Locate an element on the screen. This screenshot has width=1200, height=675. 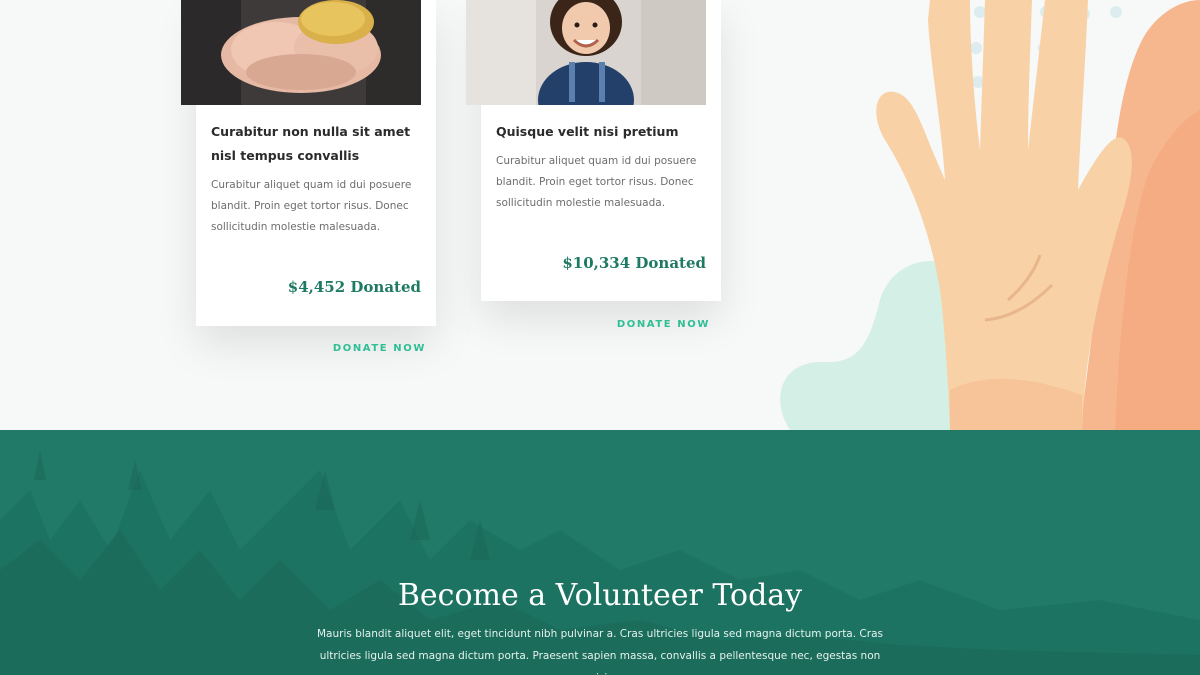
volunteer-heading: Become a Volunteer Today is located at coordinates (600, 595).